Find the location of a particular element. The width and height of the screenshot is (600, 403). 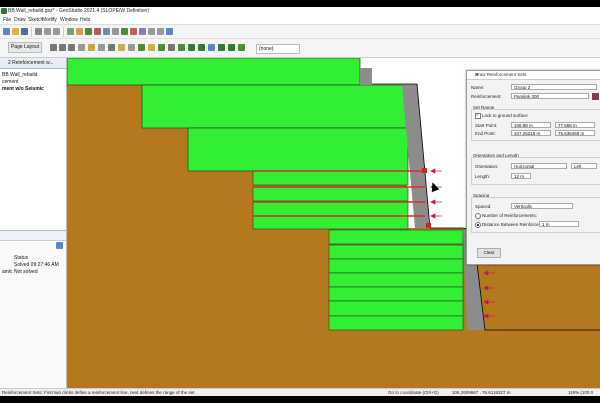

slices-icon is located at coordinates (221, 47).